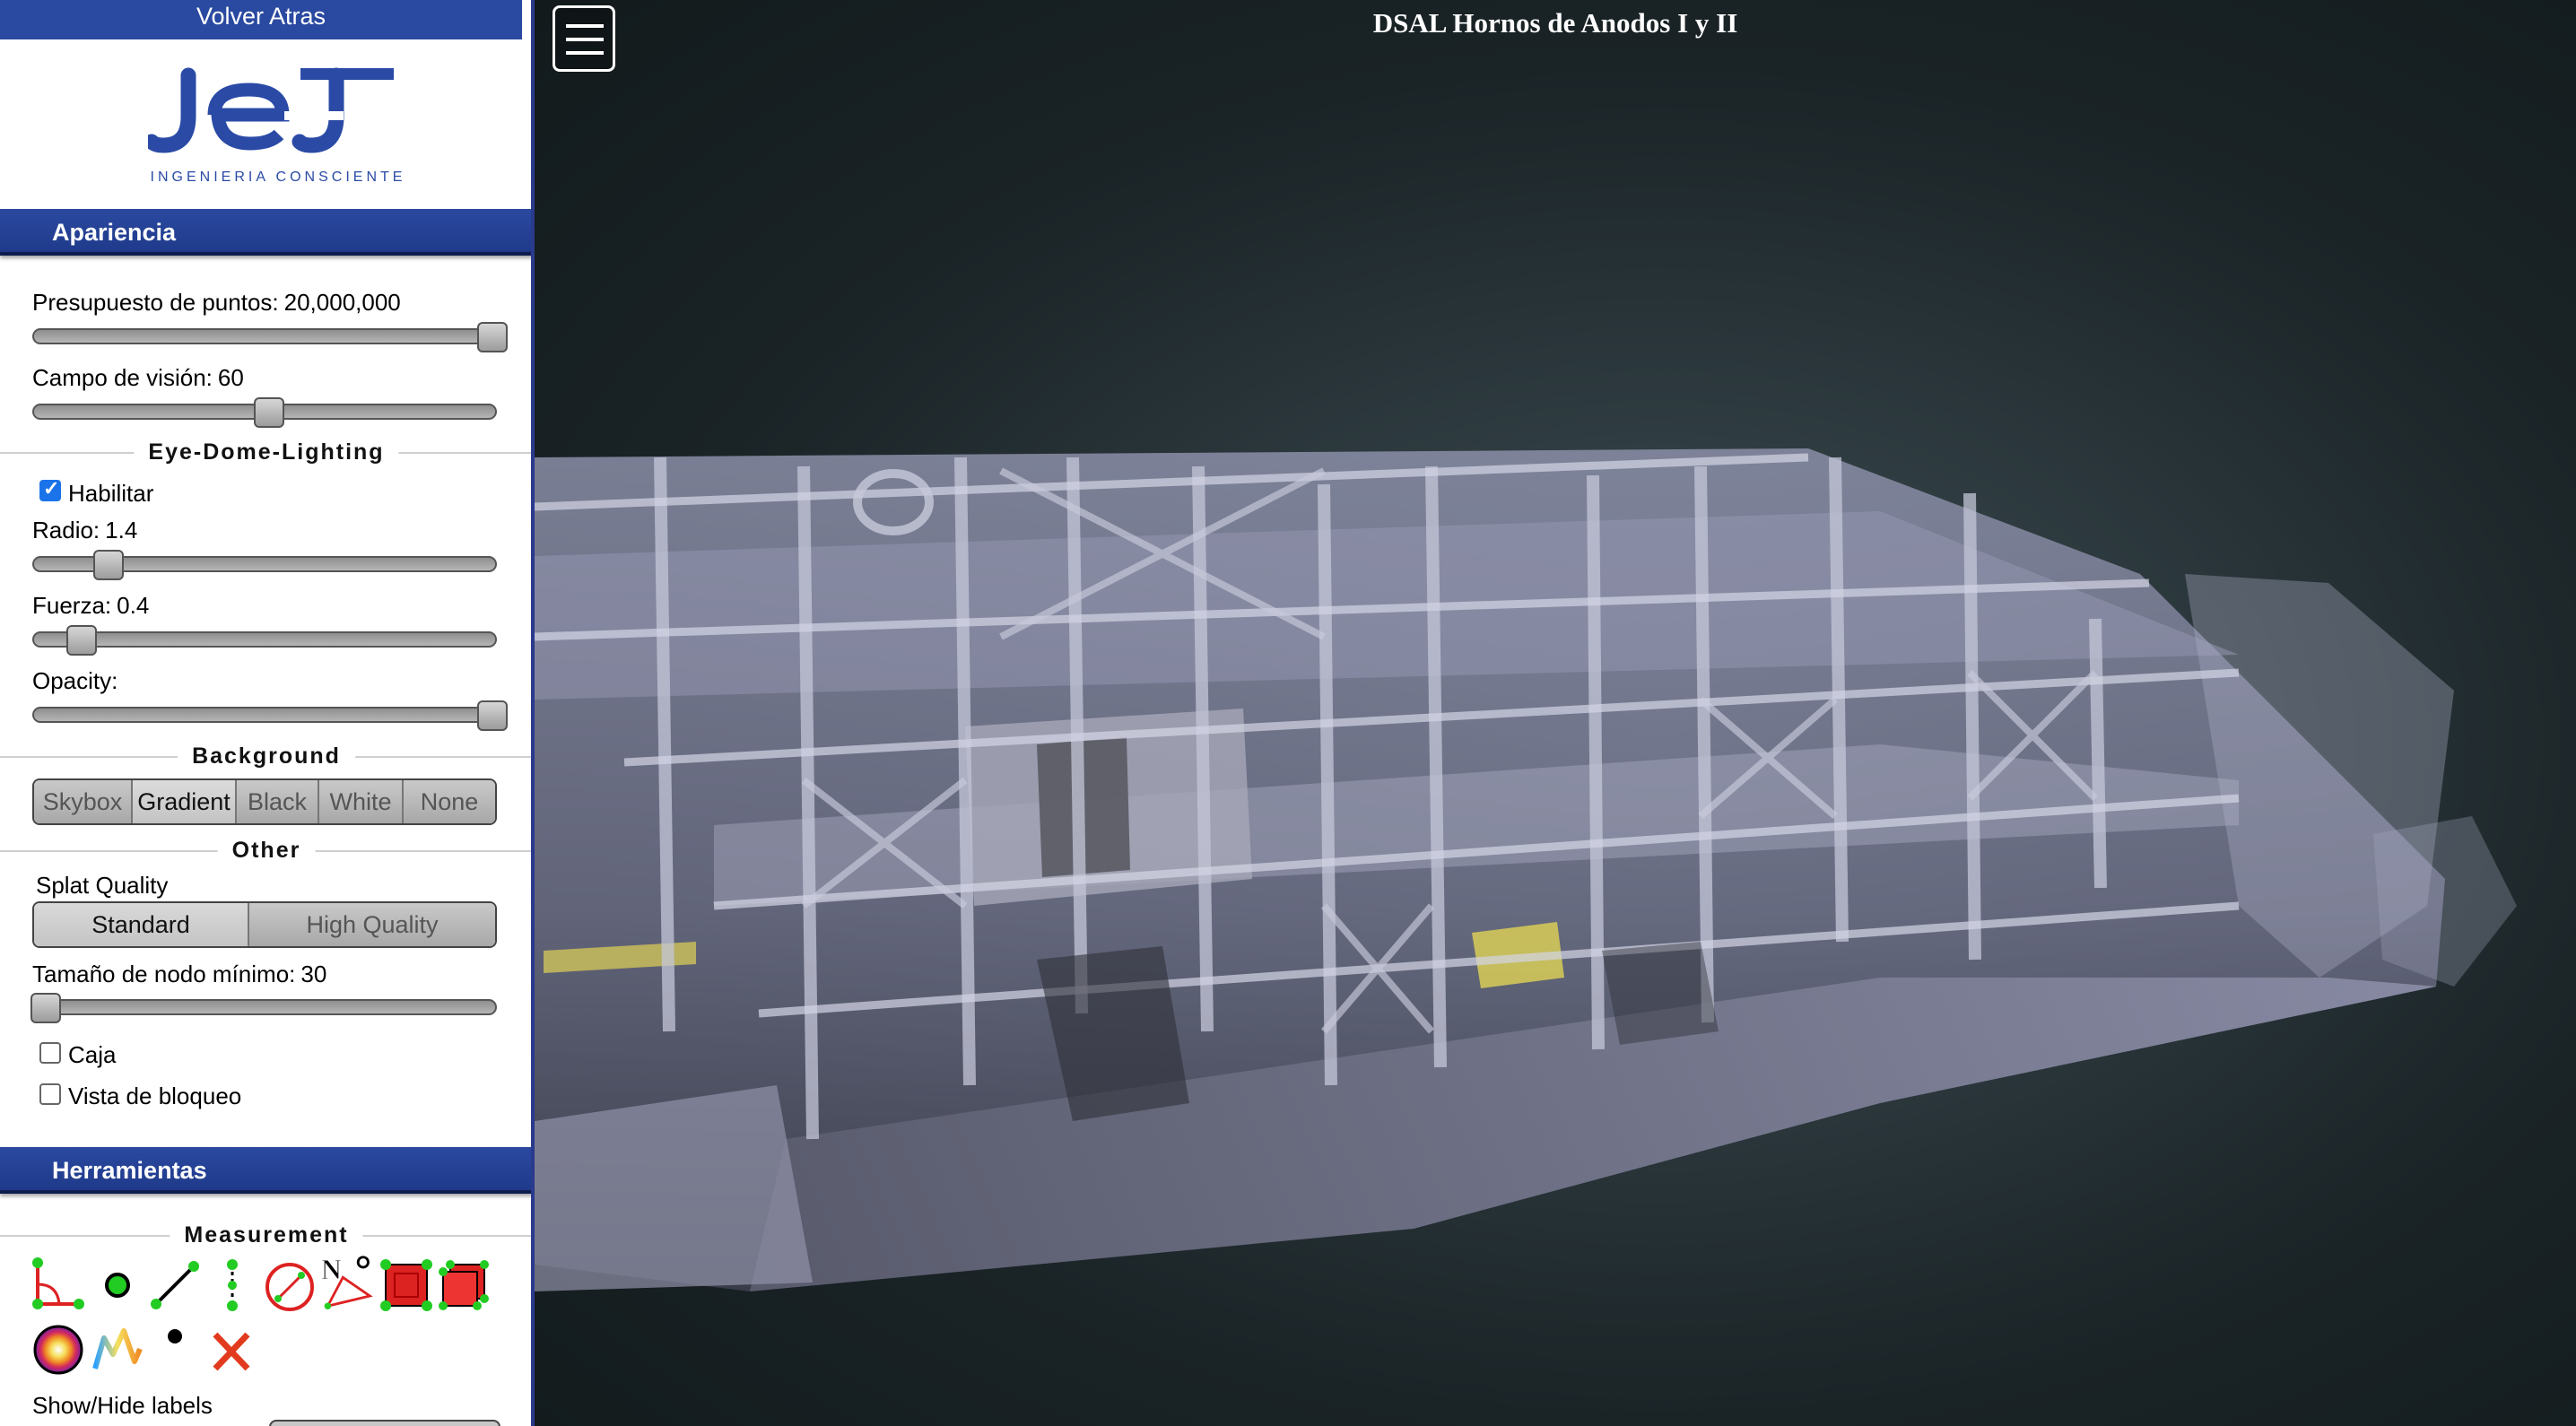 The height and width of the screenshot is (1426, 2576). I want to click on circle-icon, so click(290, 1285).